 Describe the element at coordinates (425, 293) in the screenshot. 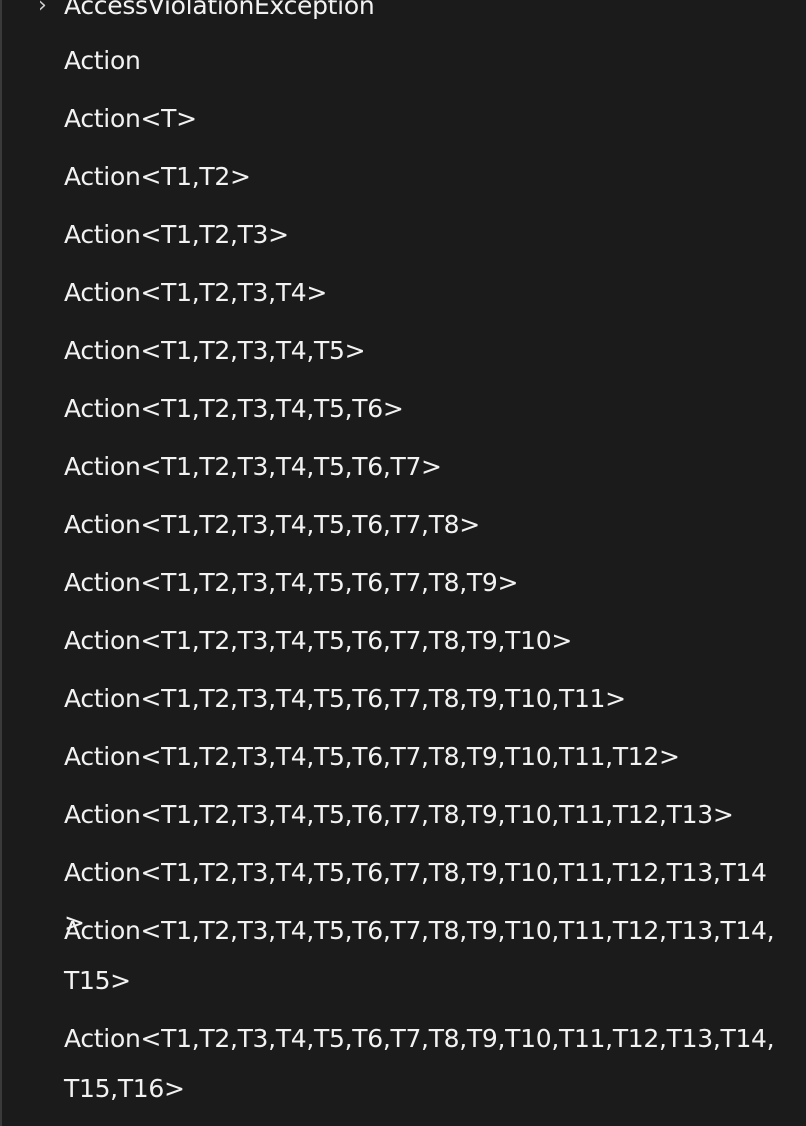

I see `tree-item: Action<T1,T2,T3,T4>` at that location.